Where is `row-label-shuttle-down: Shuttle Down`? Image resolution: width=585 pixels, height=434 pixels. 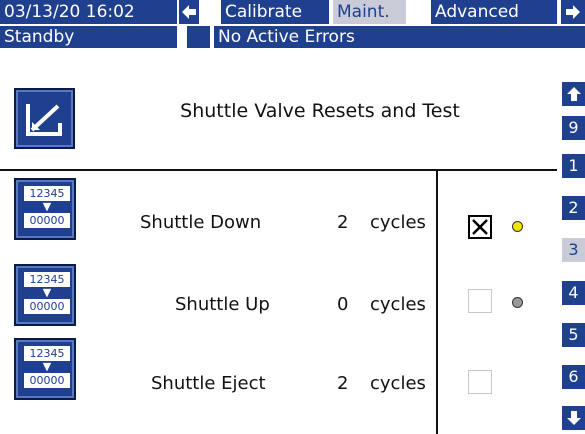 row-label-shuttle-down: Shuttle Down is located at coordinates (201, 222).